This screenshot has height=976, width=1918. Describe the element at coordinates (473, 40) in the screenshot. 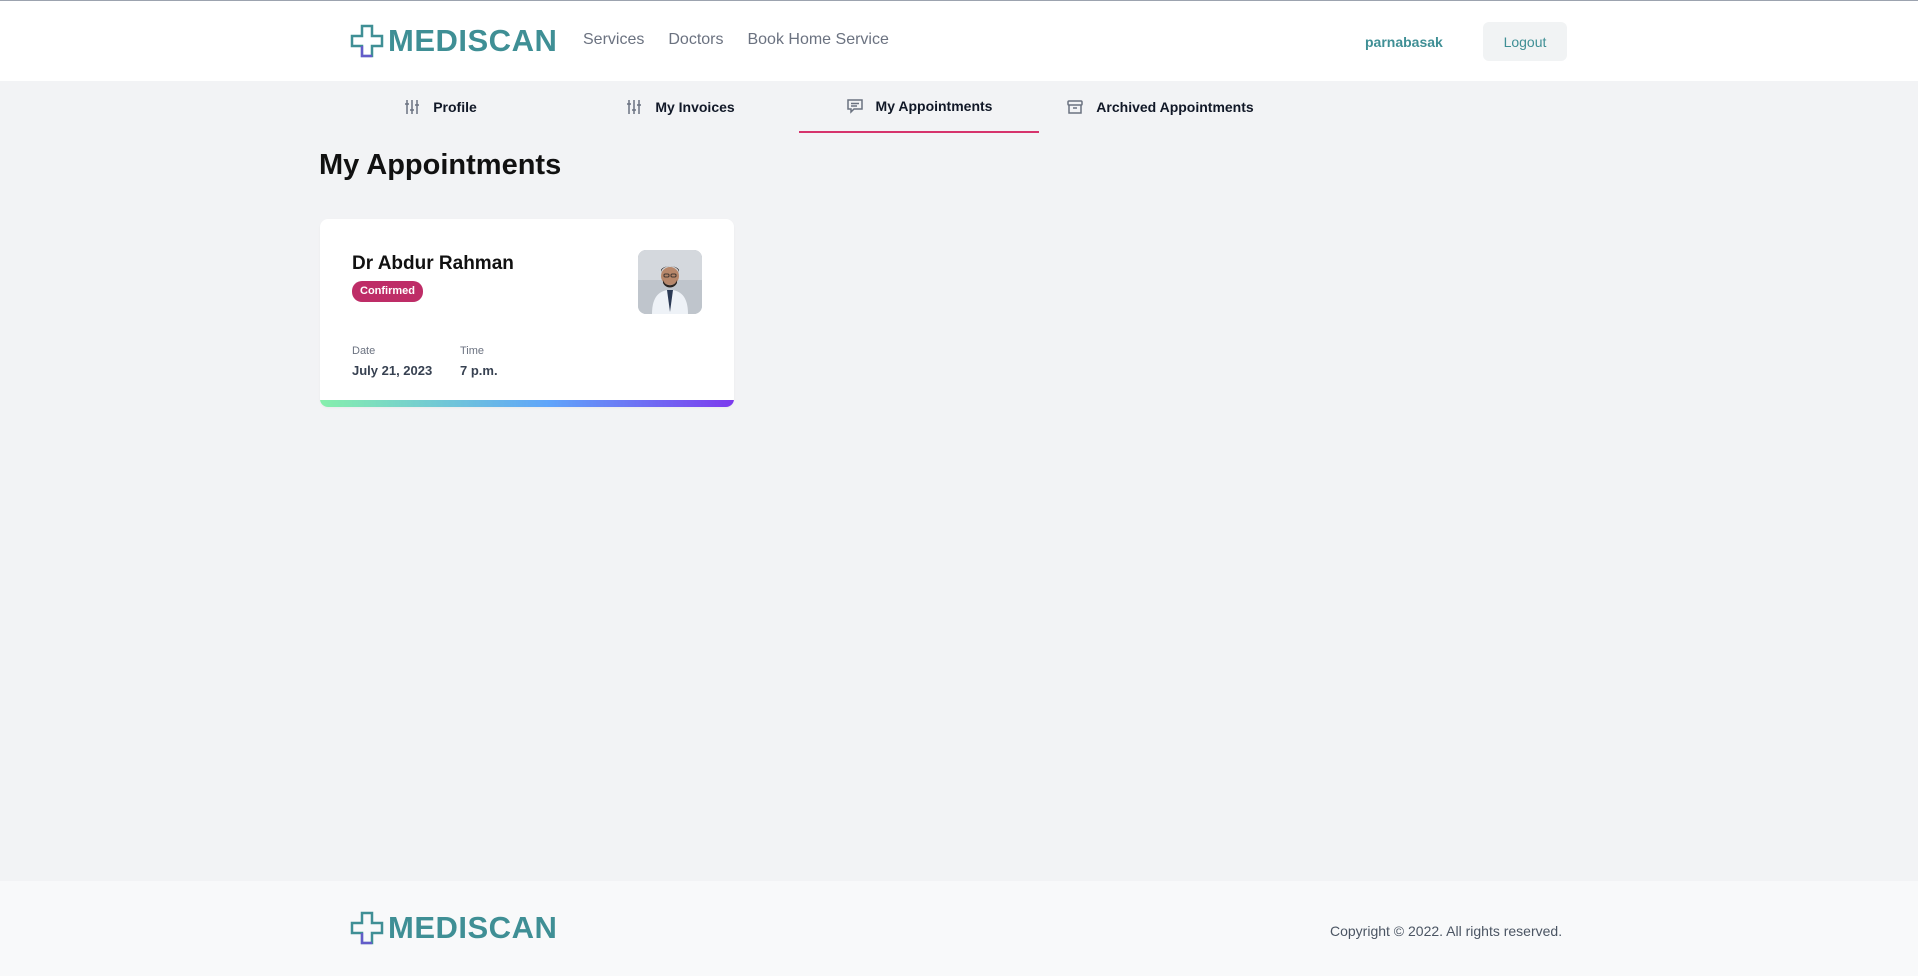

I see `brand-name: MEDISCAN` at that location.